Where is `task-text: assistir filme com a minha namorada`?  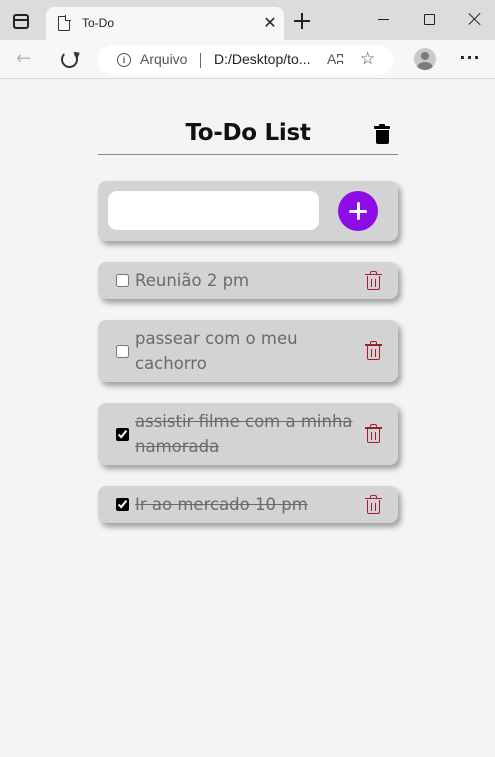 task-text: assistir filme com a minha namorada is located at coordinates (244, 434).